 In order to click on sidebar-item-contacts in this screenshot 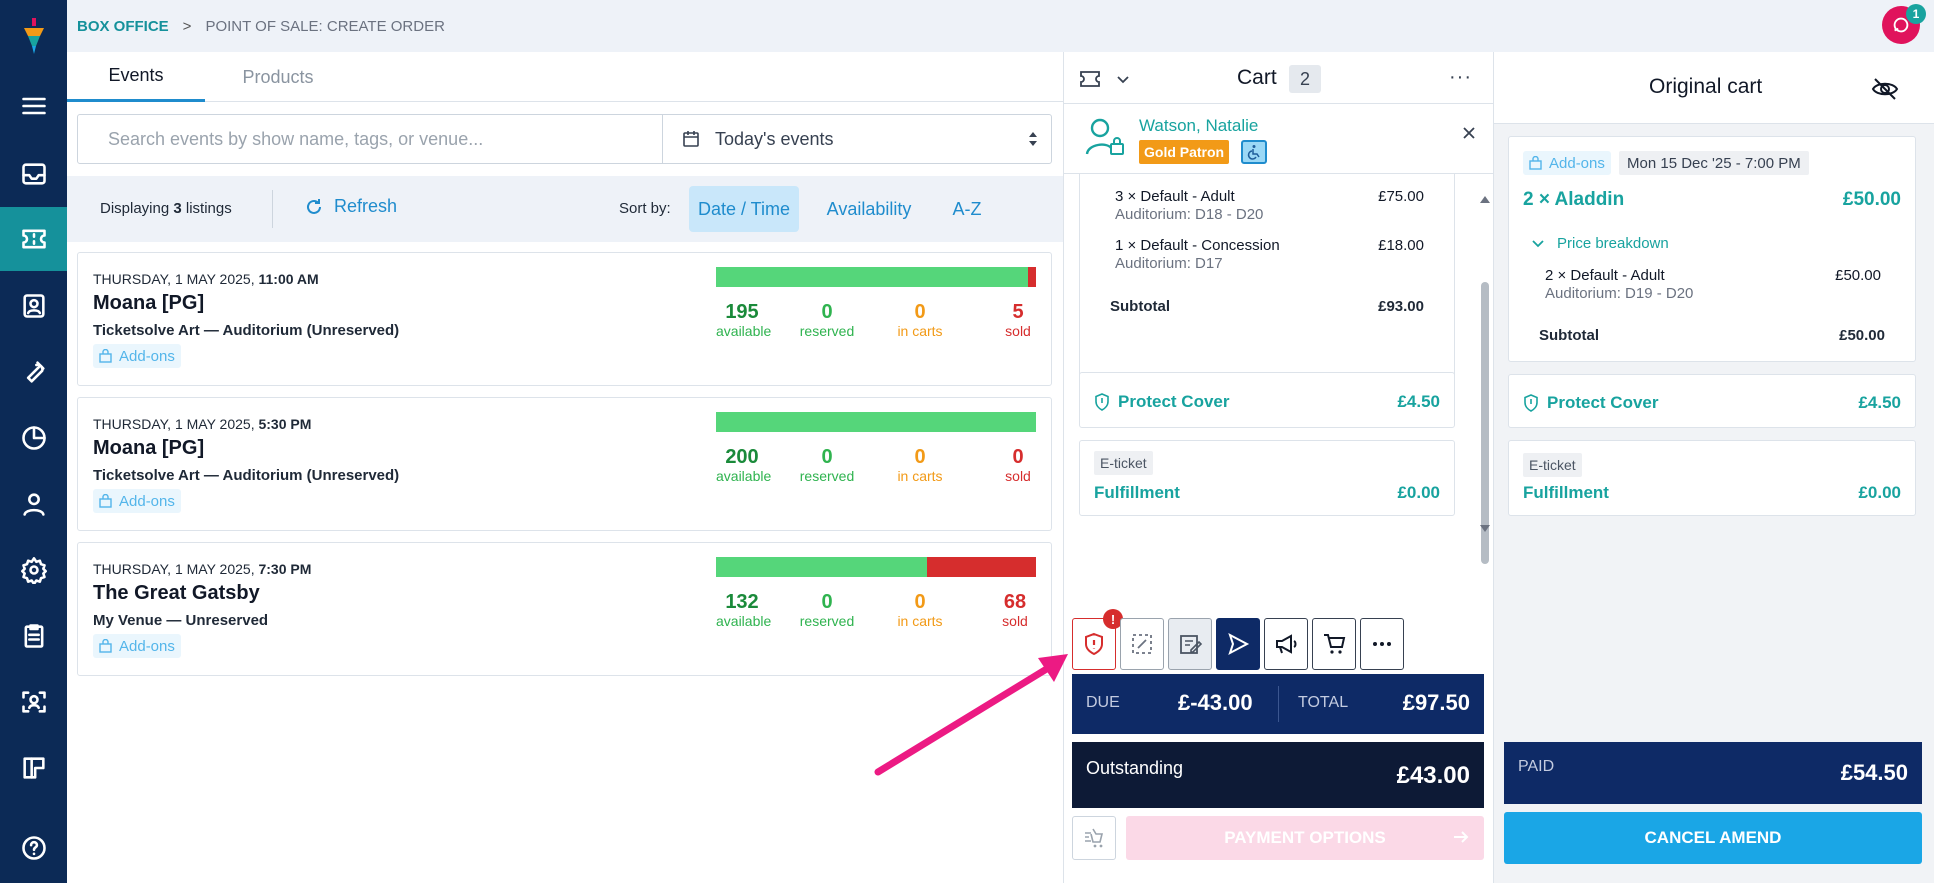, I will do `click(33, 306)`.